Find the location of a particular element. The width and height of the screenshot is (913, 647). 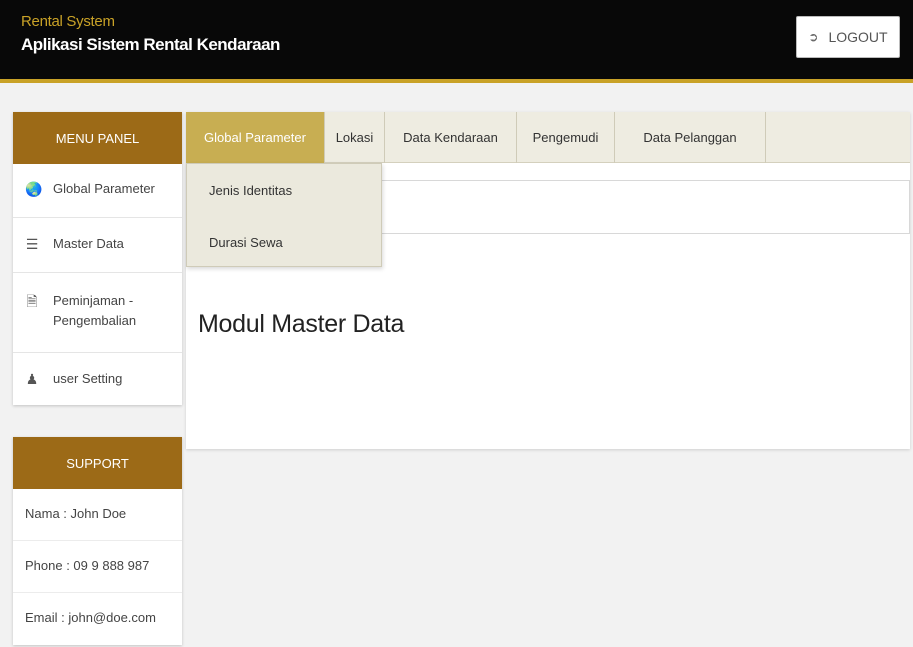

sidebar-item-global-parameter: 🌏 Global Parameter is located at coordinates (97, 191).